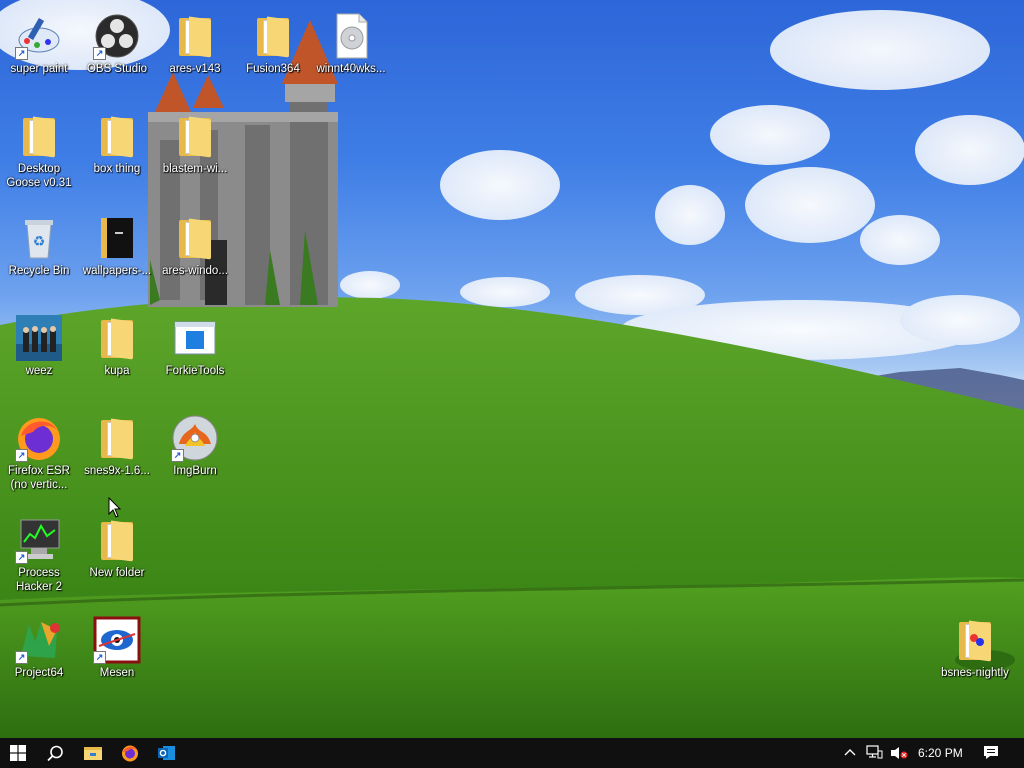 The width and height of the screenshot is (1024, 768). What do you see at coordinates (39, 69) in the screenshot?
I see `icon-label: super paint` at bounding box center [39, 69].